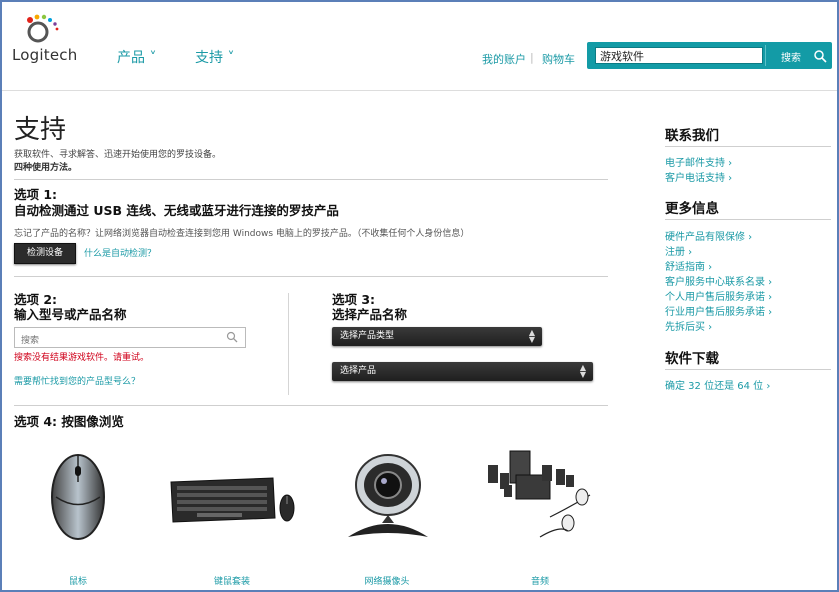 The height and width of the screenshot is (592, 839). I want to click on option3-label: 选项 3:, so click(354, 299).